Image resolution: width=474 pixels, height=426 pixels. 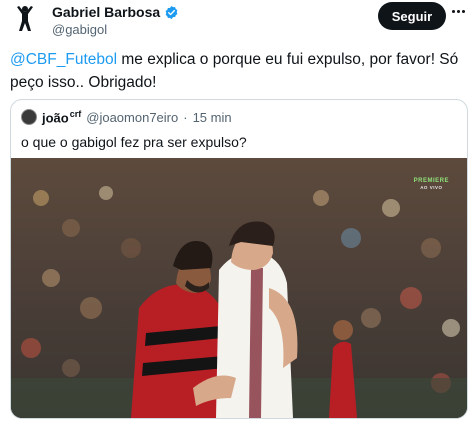 I want to click on quoted-tweet-header: joãocrf @joaomon7eiro · 15 min, so click(x=126, y=117).